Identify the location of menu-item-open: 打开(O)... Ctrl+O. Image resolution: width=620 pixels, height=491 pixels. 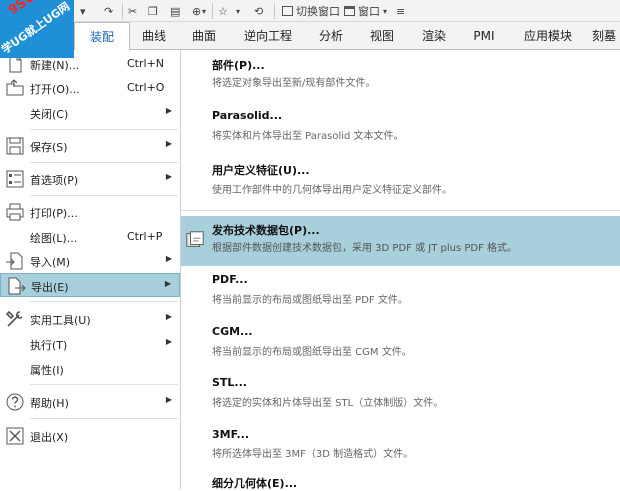
(90, 88).